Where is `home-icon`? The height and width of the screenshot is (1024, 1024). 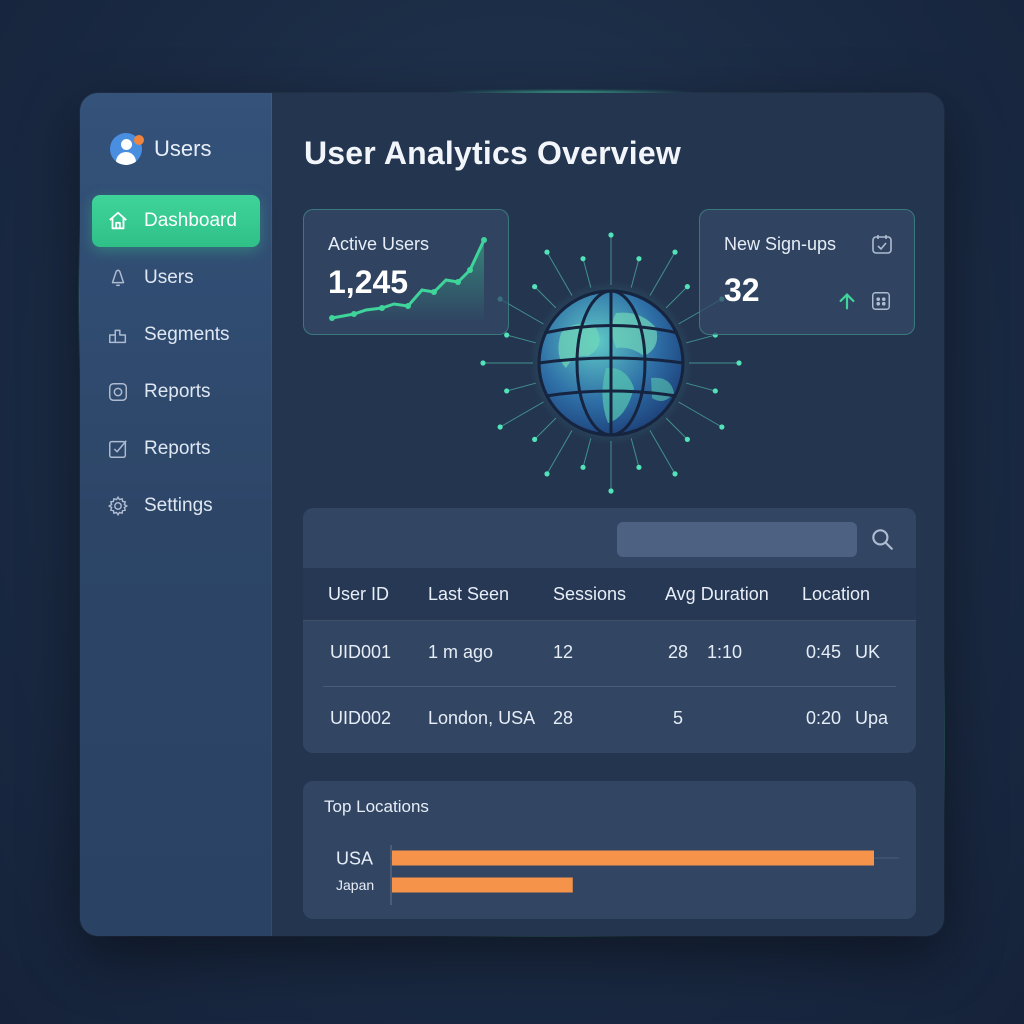
home-icon is located at coordinates (118, 221).